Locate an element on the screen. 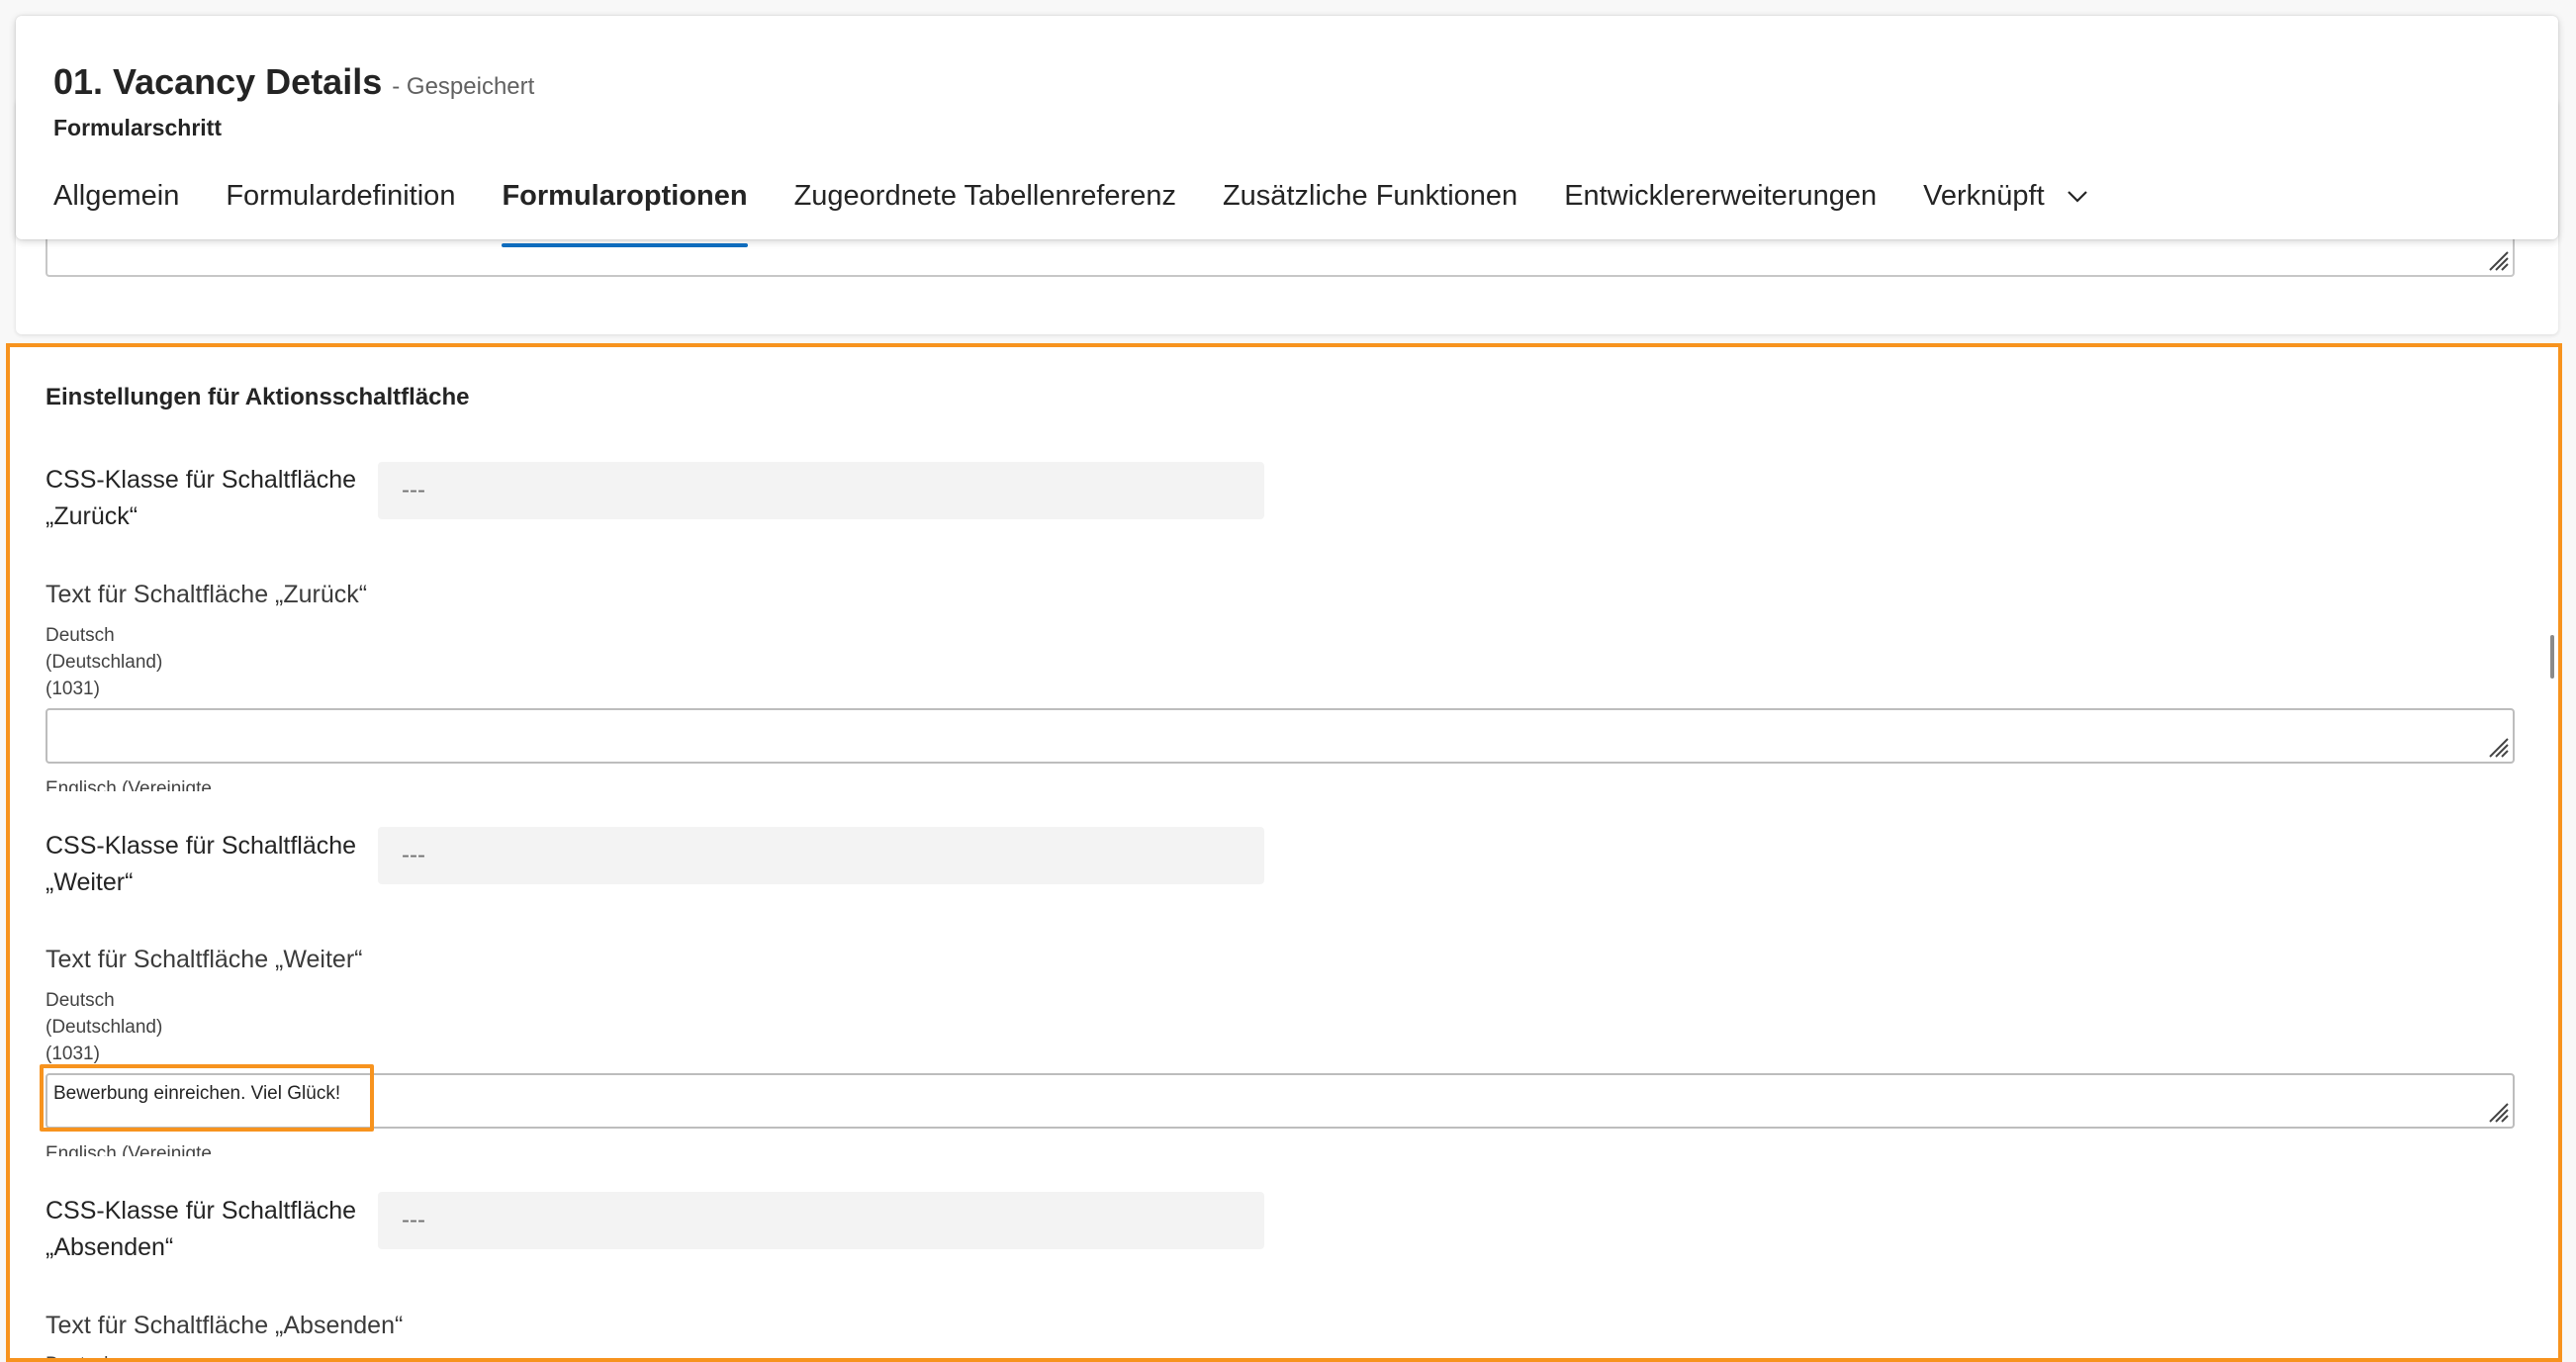  next-text-value: Bewerbung einreichen. Viel Glück! is located at coordinates (197, 1093).